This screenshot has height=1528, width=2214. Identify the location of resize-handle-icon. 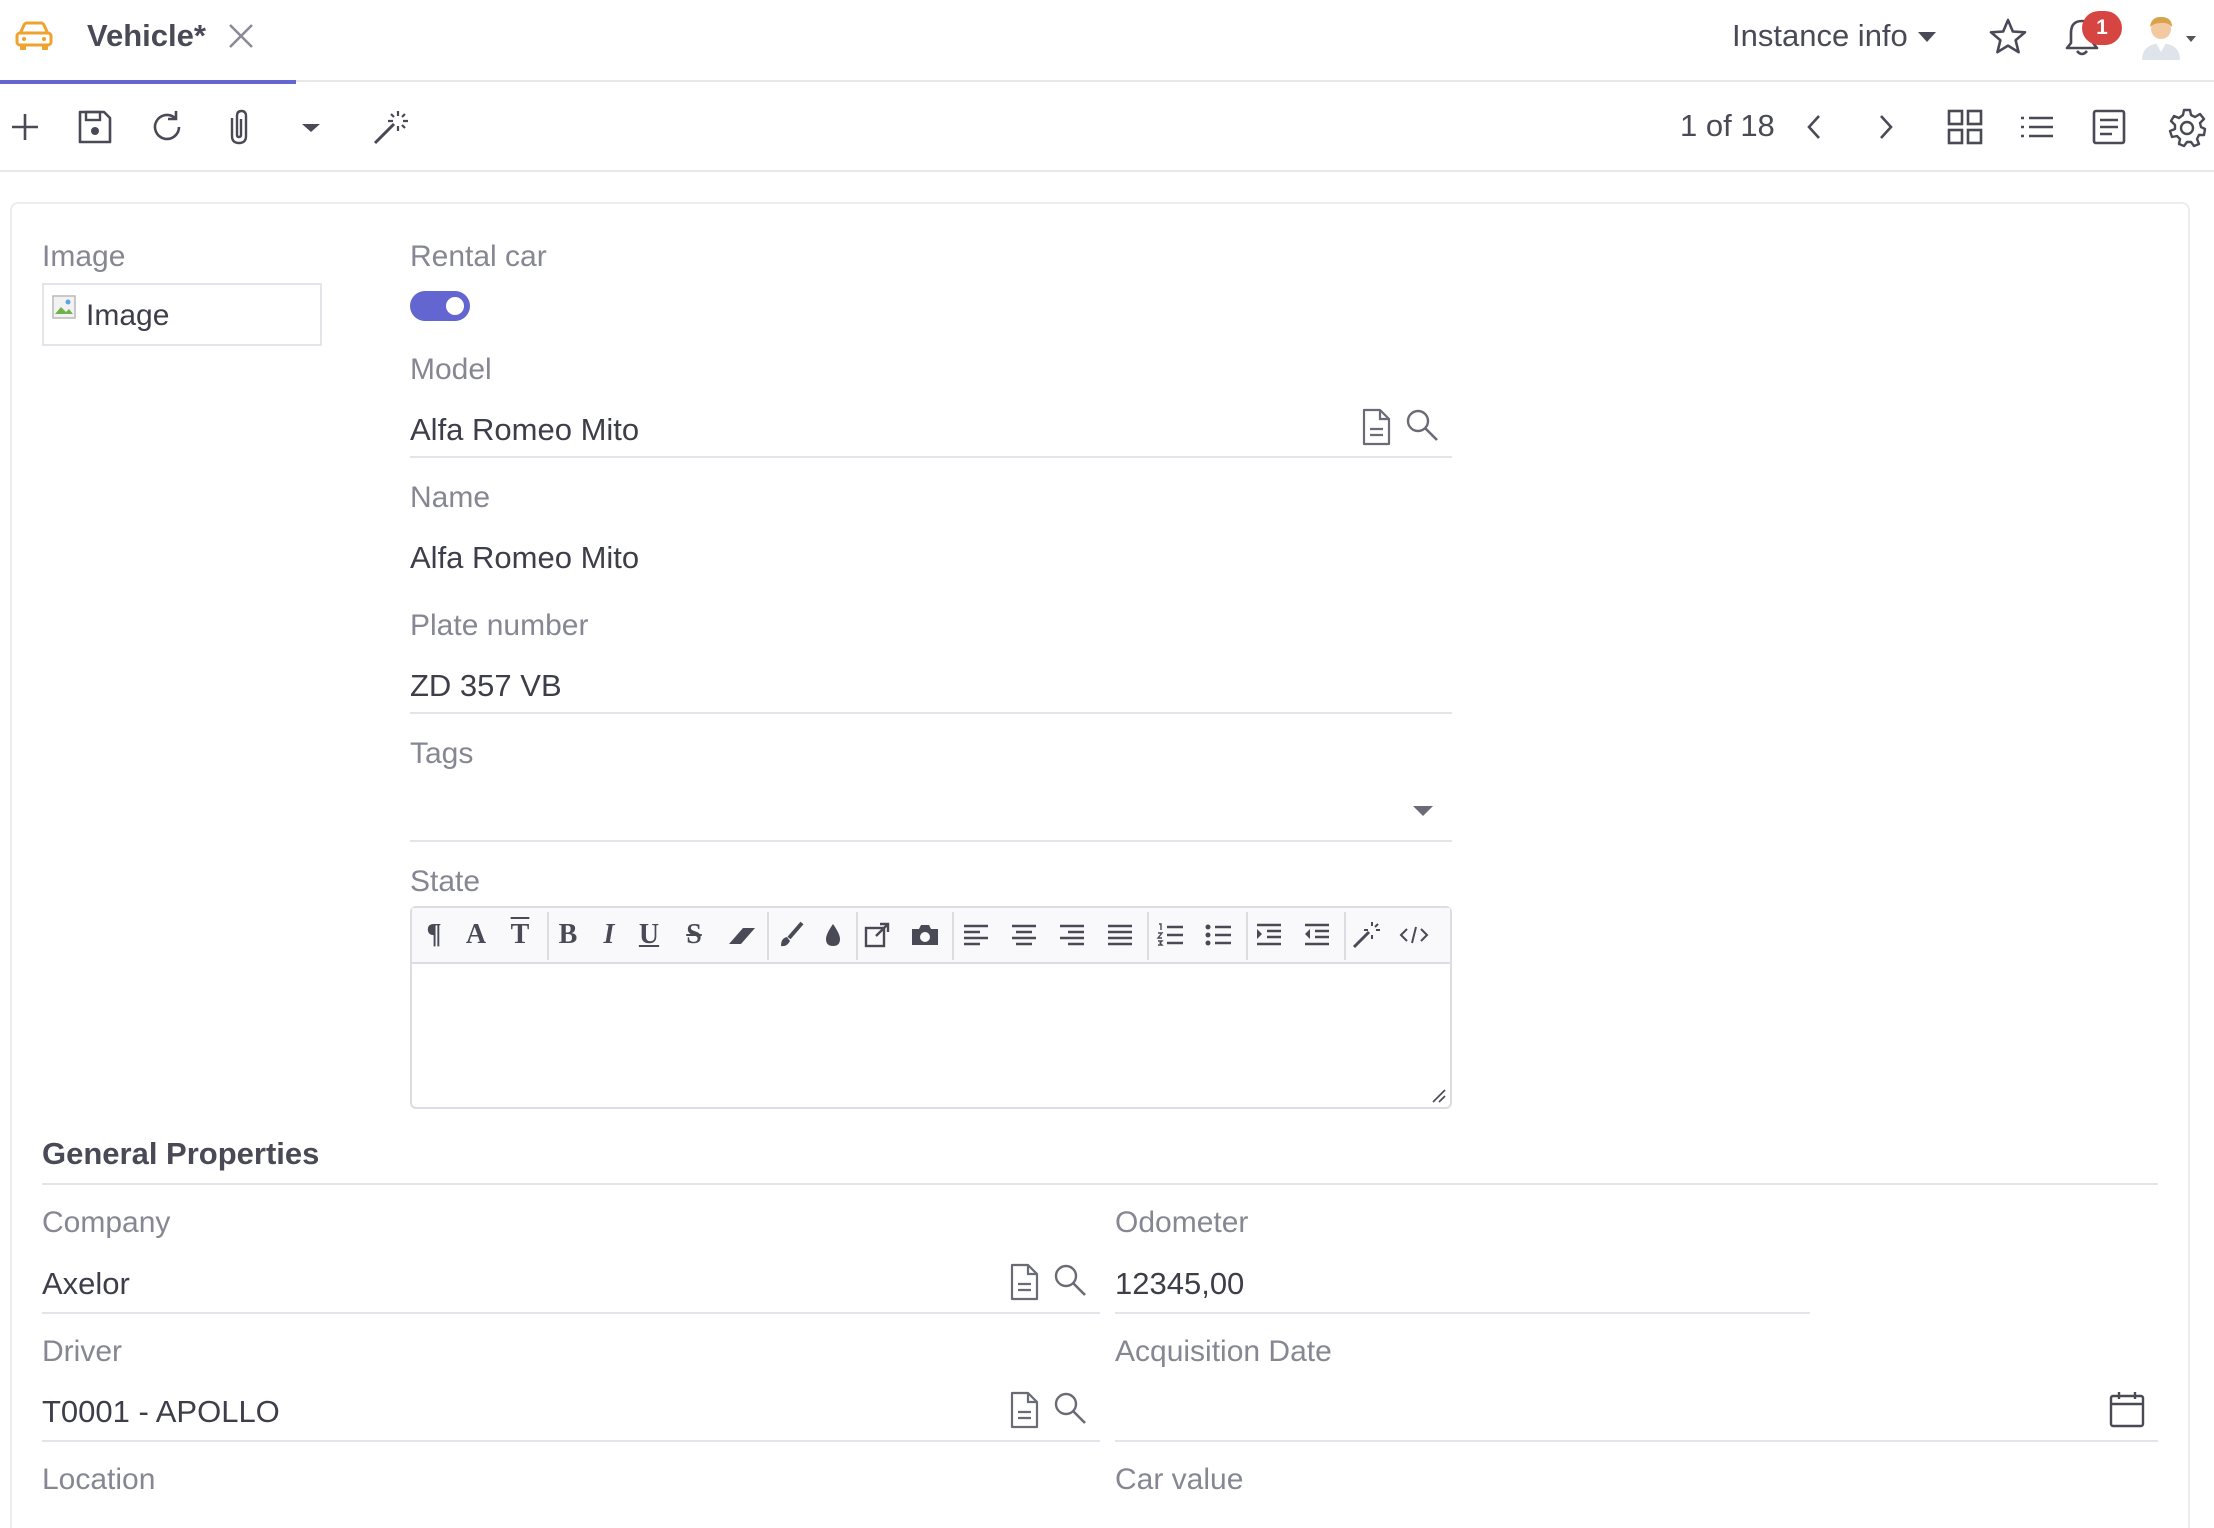
(1437, 1094).